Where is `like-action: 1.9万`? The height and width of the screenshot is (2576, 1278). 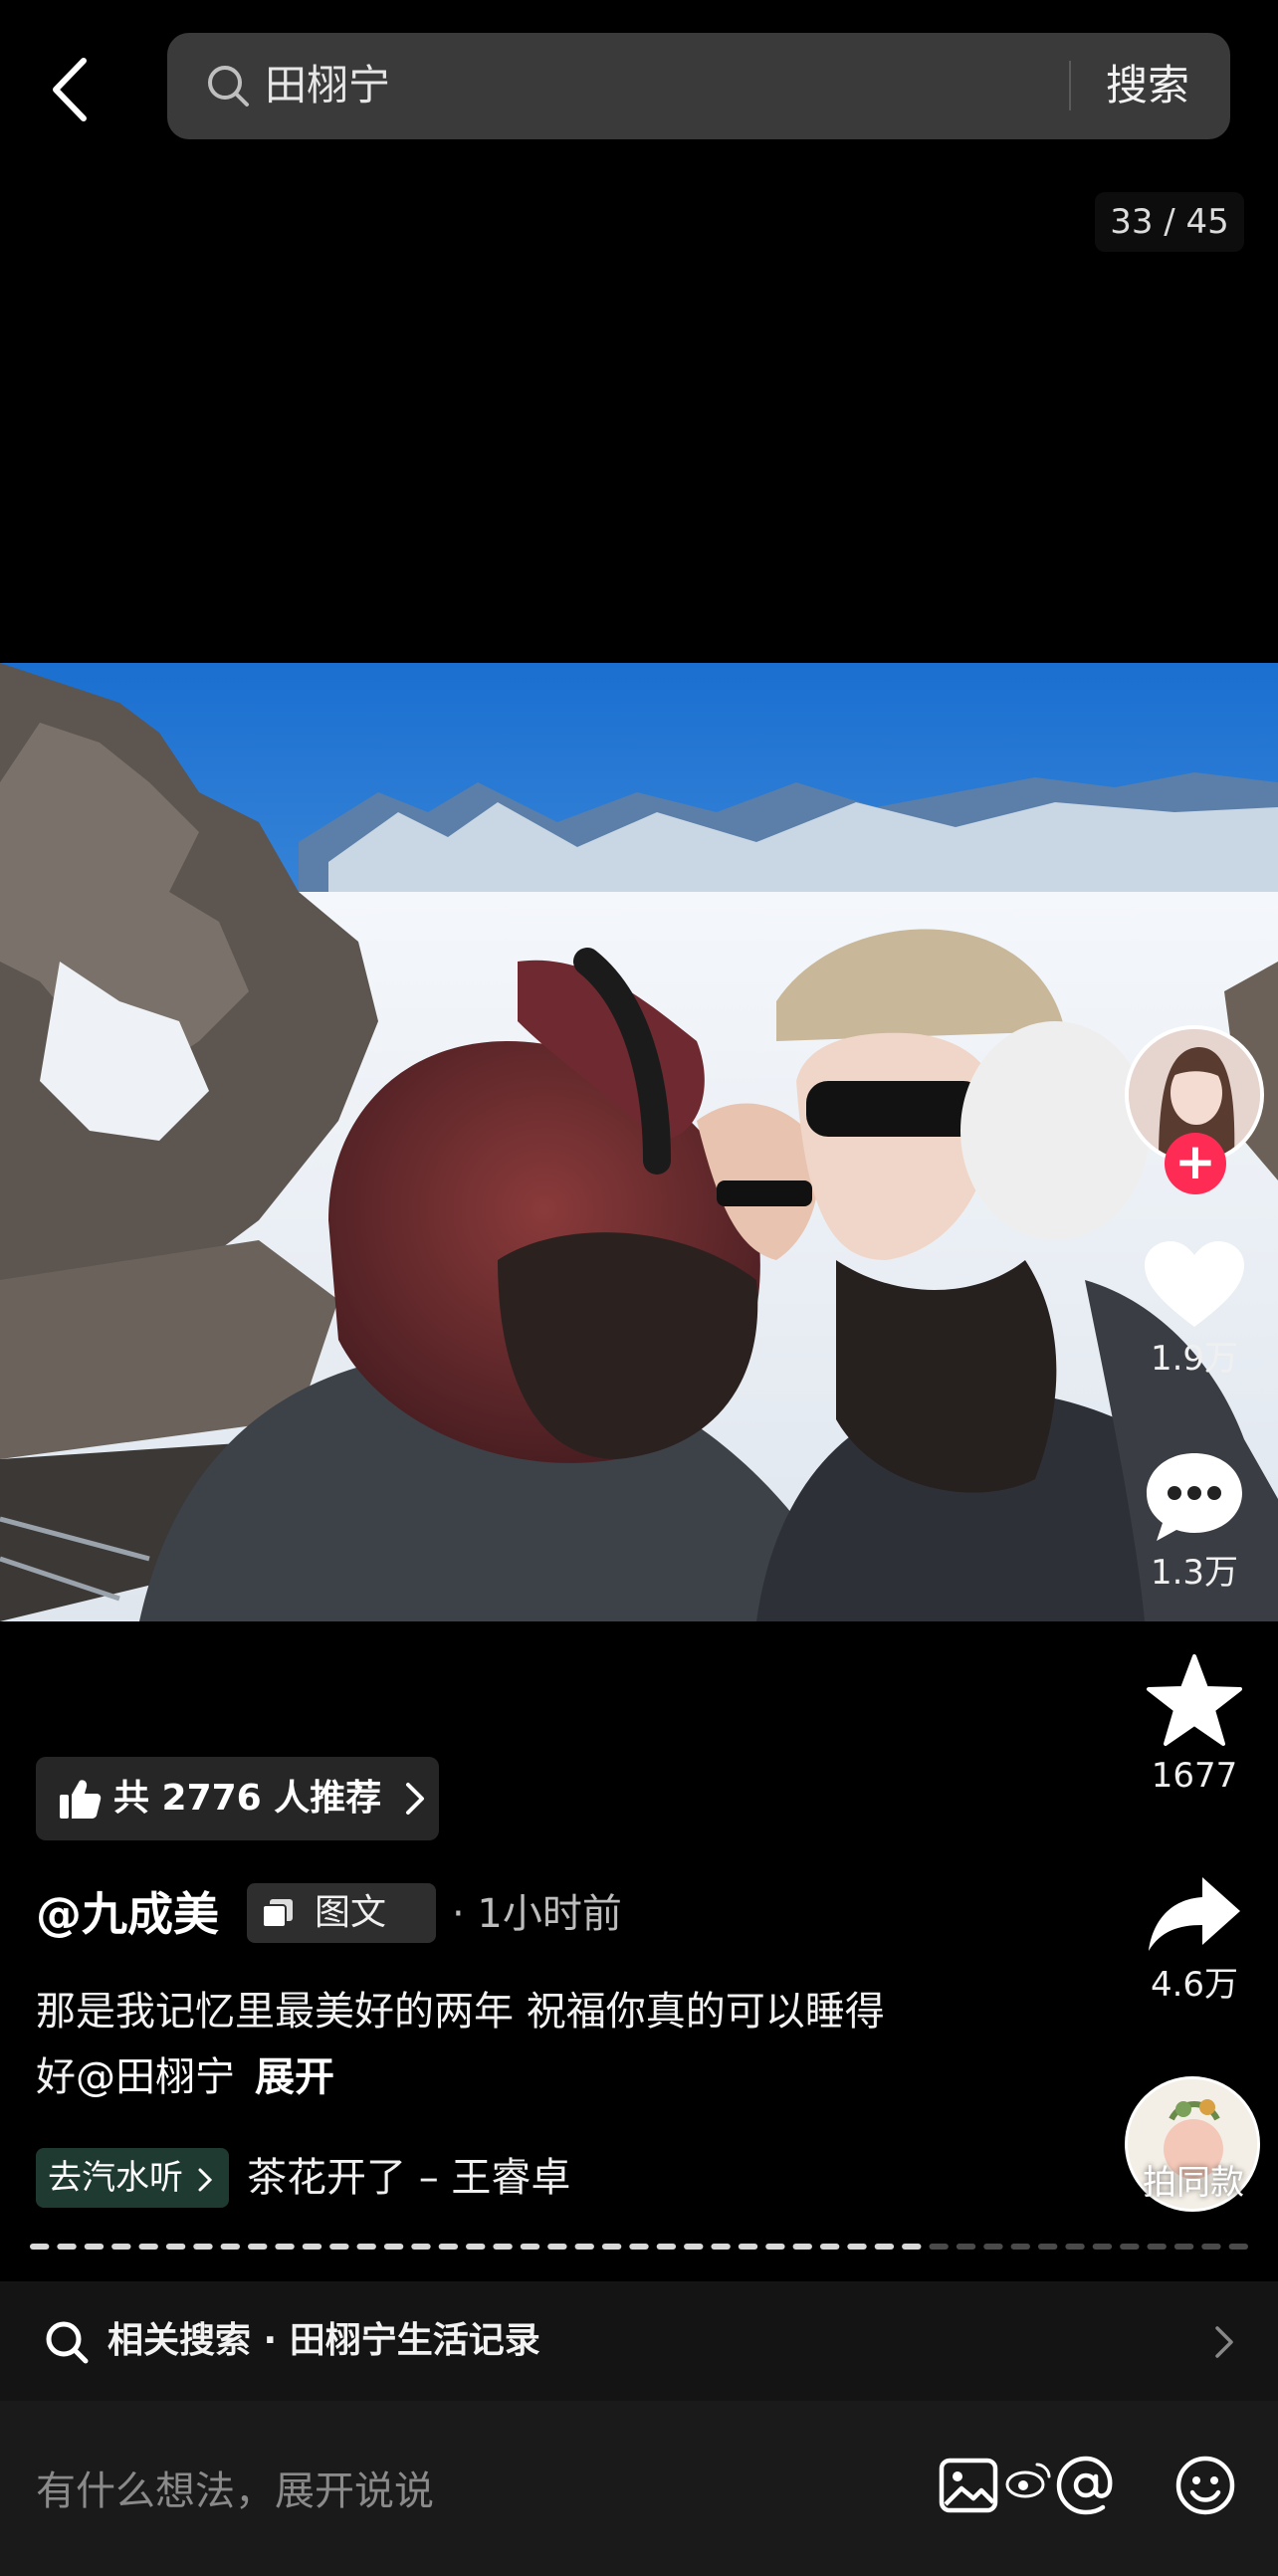
like-action: 1.9万 is located at coordinates (1195, 1310).